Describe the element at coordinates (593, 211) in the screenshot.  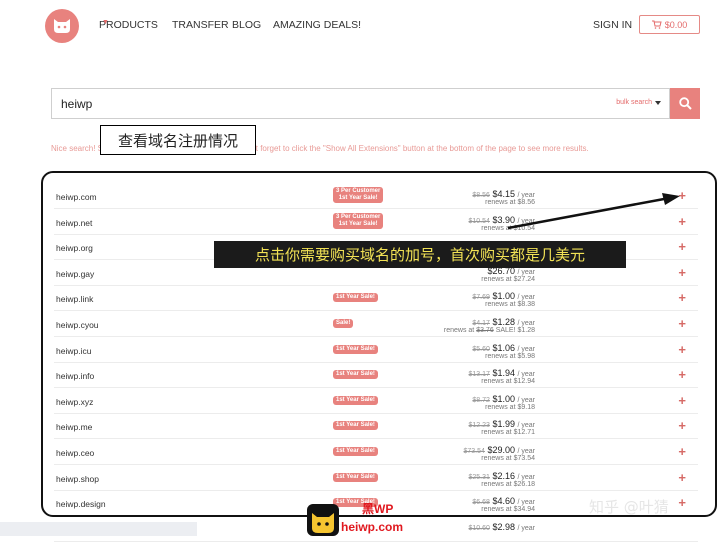
I see `annotation-arrow` at that location.